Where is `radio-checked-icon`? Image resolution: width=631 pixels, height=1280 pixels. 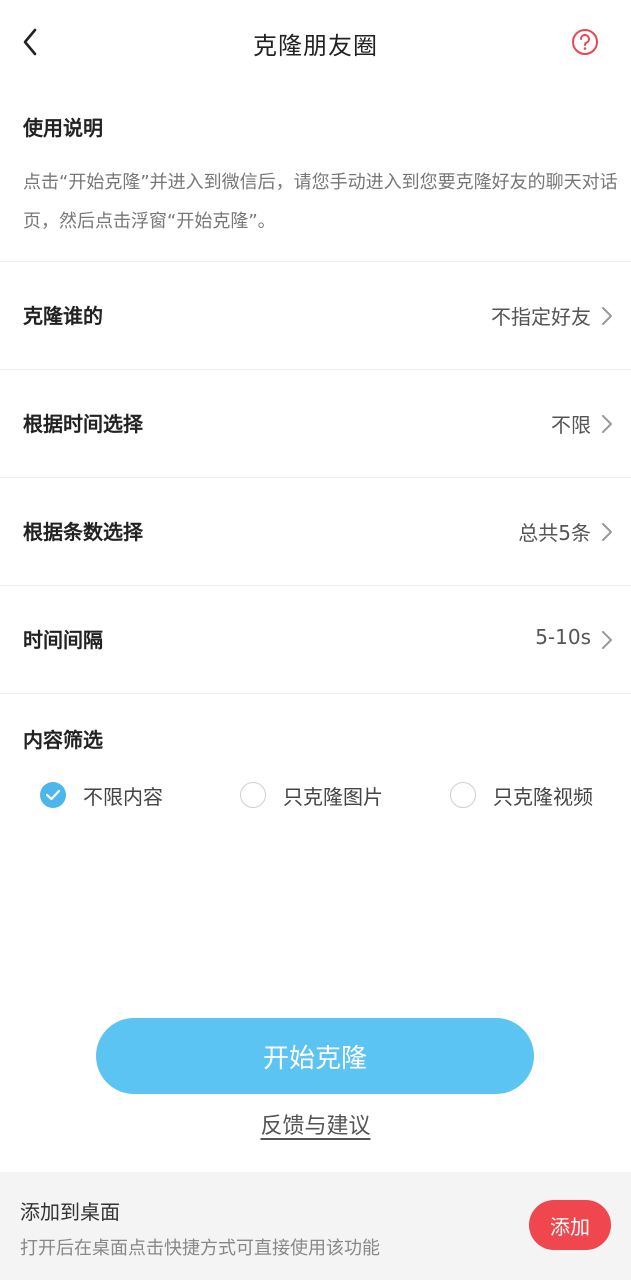
radio-checked-icon is located at coordinates (53, 795).